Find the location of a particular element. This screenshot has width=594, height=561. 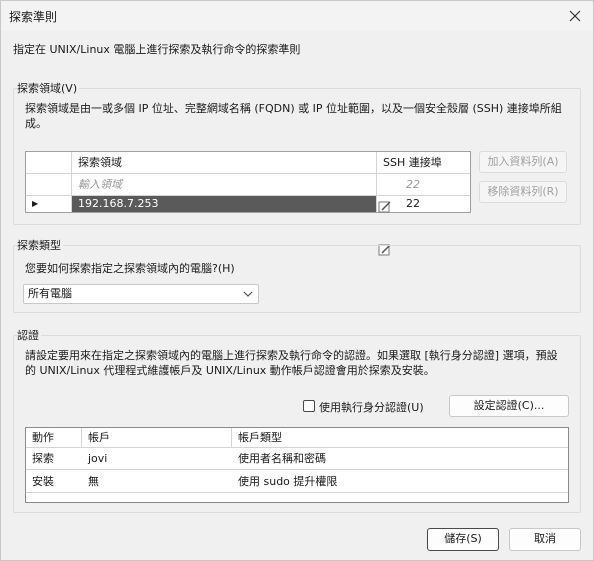

credentials-grid-header: 動作 帳戶 帳戶類型 is located at coordinates (297, 438).